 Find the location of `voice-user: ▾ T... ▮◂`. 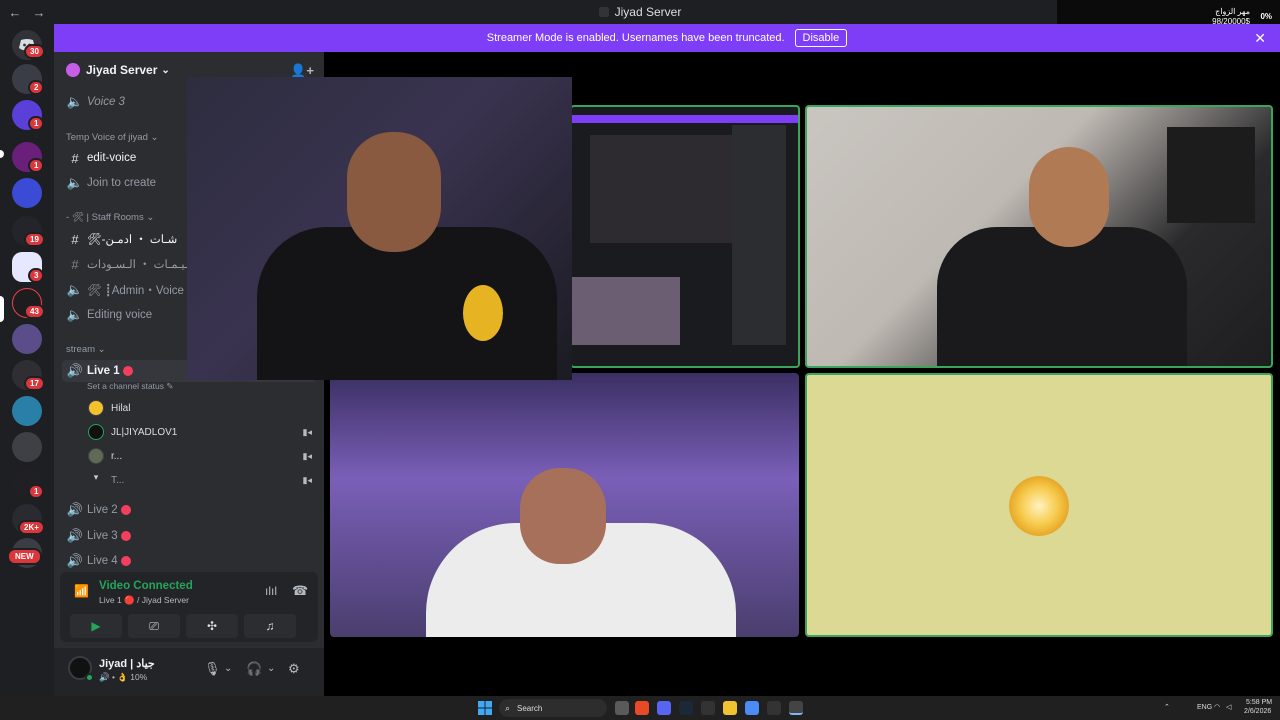

voice-user: ▾ T... ▮◂ is located at coordinates (203, 480).